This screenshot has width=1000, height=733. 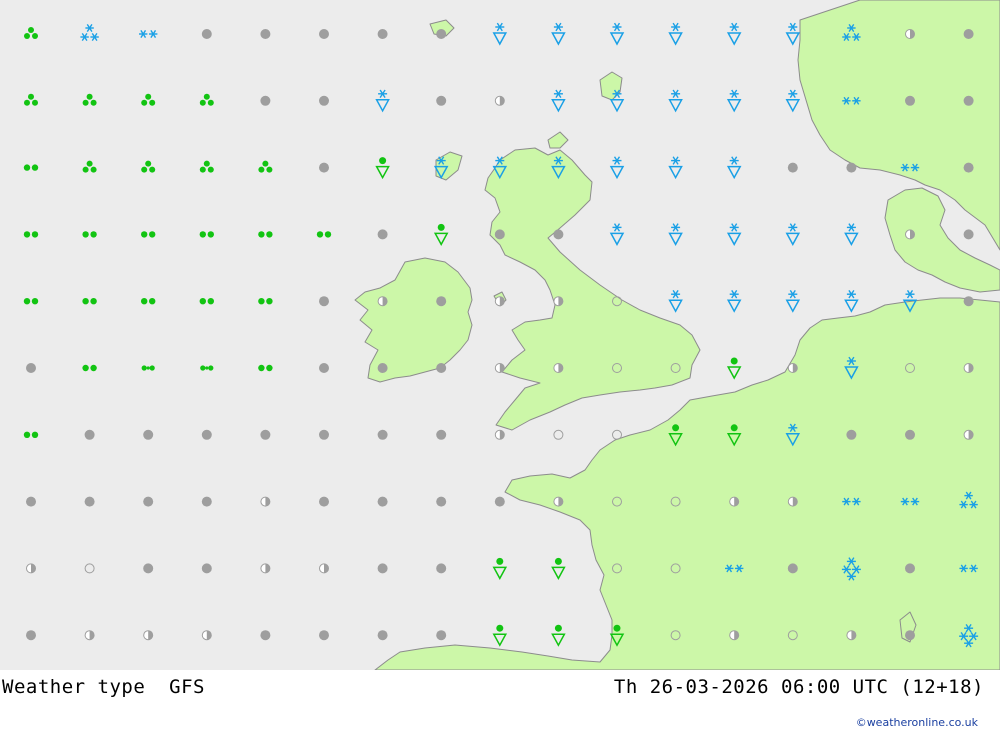 I want to click on map-title: Weather type GFS, so click(x=103, y=687).